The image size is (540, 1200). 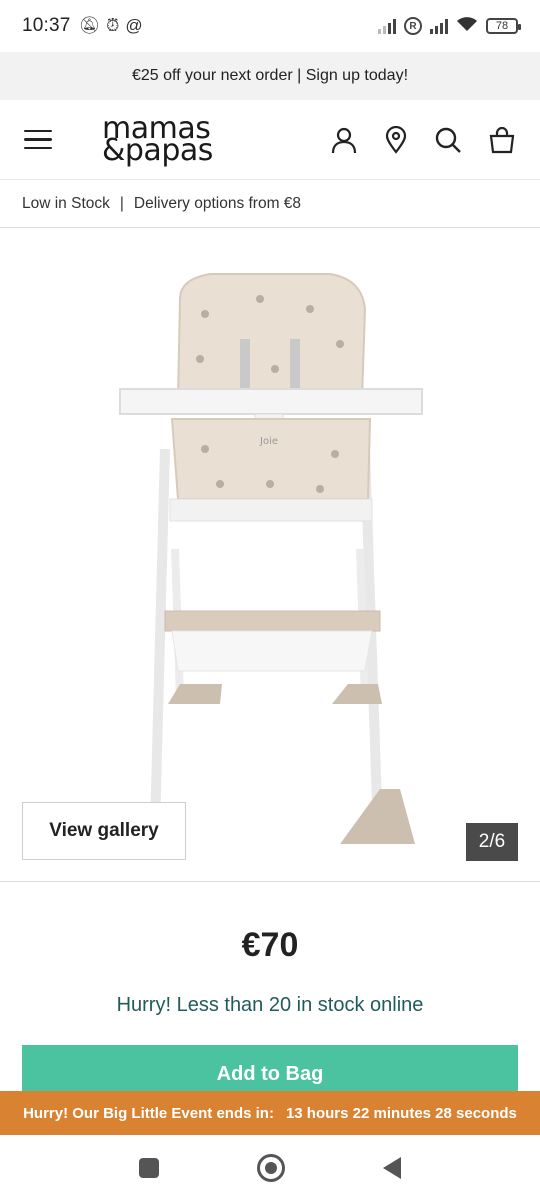 What do you see at coordinates (46, 25) in the screenshot?
I see `status-time: 10:37` at bounding box center [46, 25].